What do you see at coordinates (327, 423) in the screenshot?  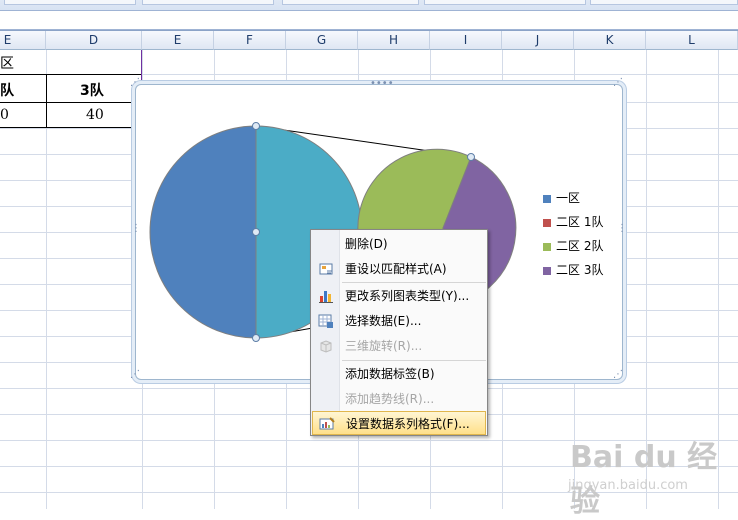 I see `format-series-icon` at bounding box center [327, 423].